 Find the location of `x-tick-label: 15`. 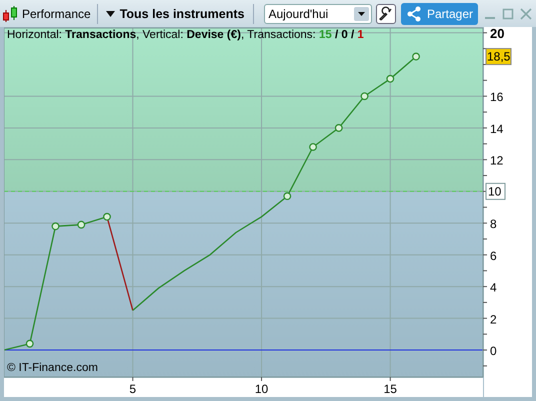

x-tick-label: 15 is located at coordinates (390, 389).